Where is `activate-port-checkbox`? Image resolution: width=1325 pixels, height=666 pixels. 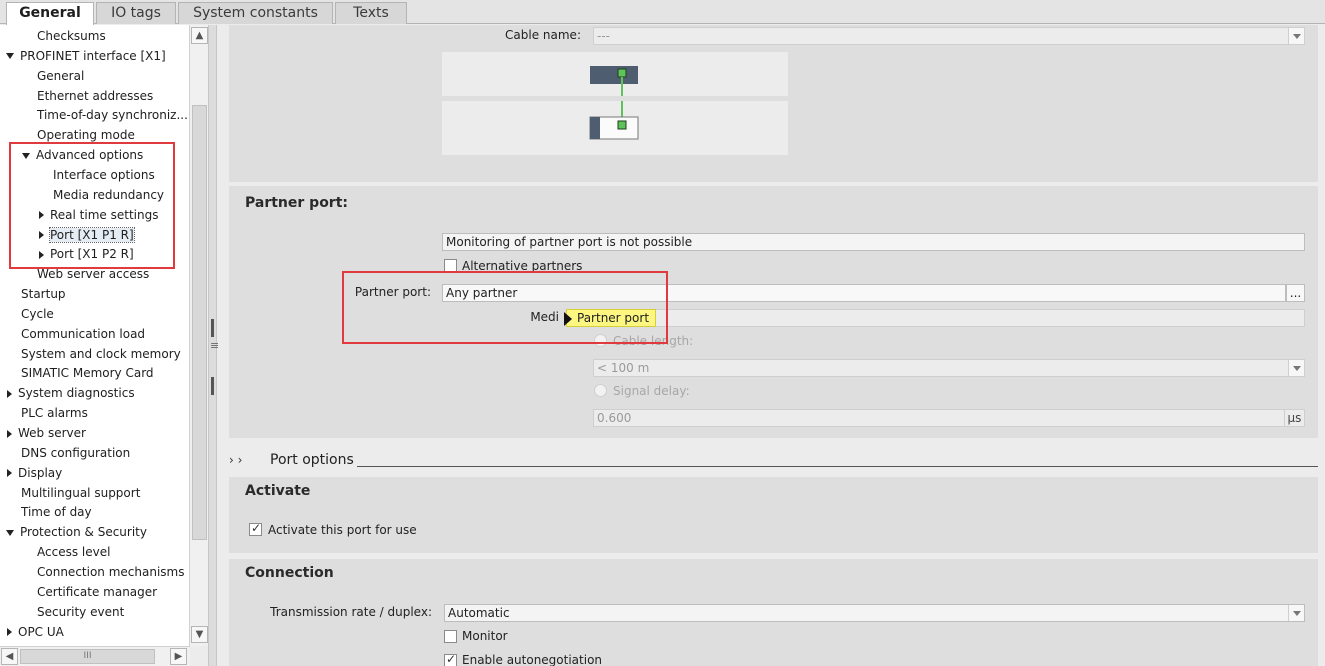 activate-port-checkbox is located at coordinates (255, 528).